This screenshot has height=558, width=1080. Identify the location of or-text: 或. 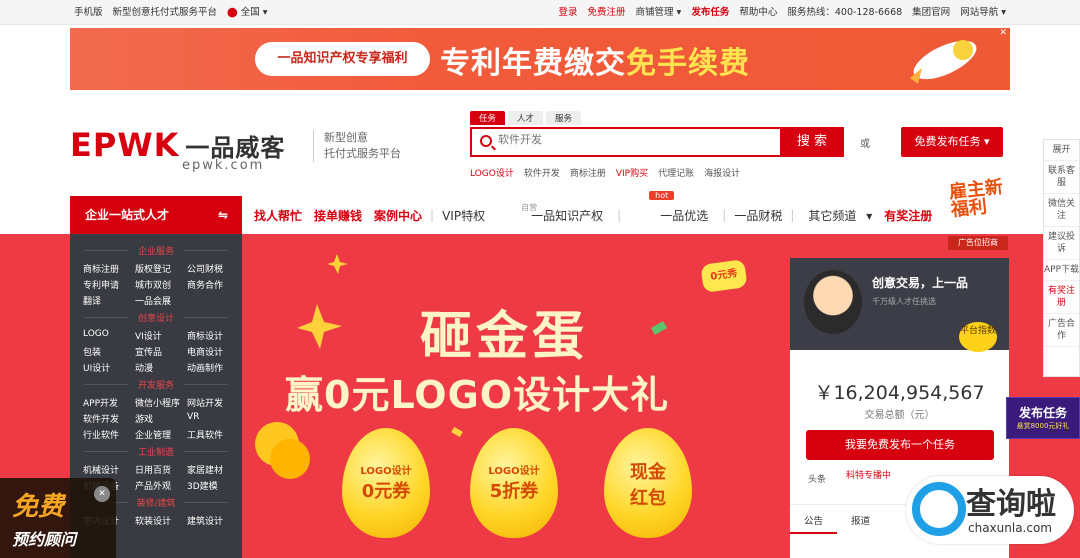
(865, 144).